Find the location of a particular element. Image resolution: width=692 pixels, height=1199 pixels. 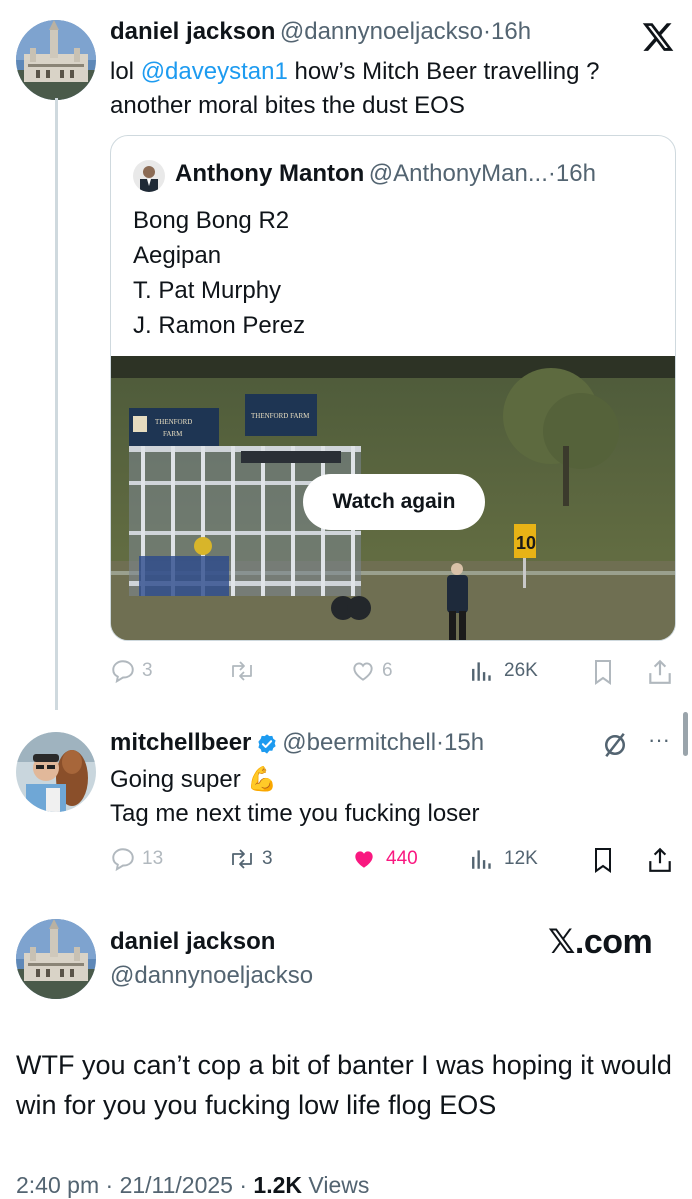

tweet1-header: daniel jackson @dannynoeljackso·16h is located at coordinates (370, 34).